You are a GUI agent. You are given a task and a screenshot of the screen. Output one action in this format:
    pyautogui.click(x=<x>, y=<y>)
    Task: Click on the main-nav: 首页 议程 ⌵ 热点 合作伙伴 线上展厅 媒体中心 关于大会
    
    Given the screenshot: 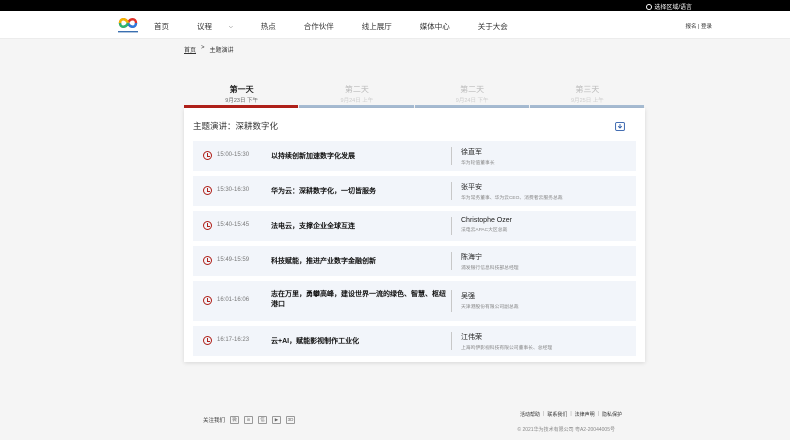 What is the action you would take?
    pyautogui.click(x=345, y=26)
    